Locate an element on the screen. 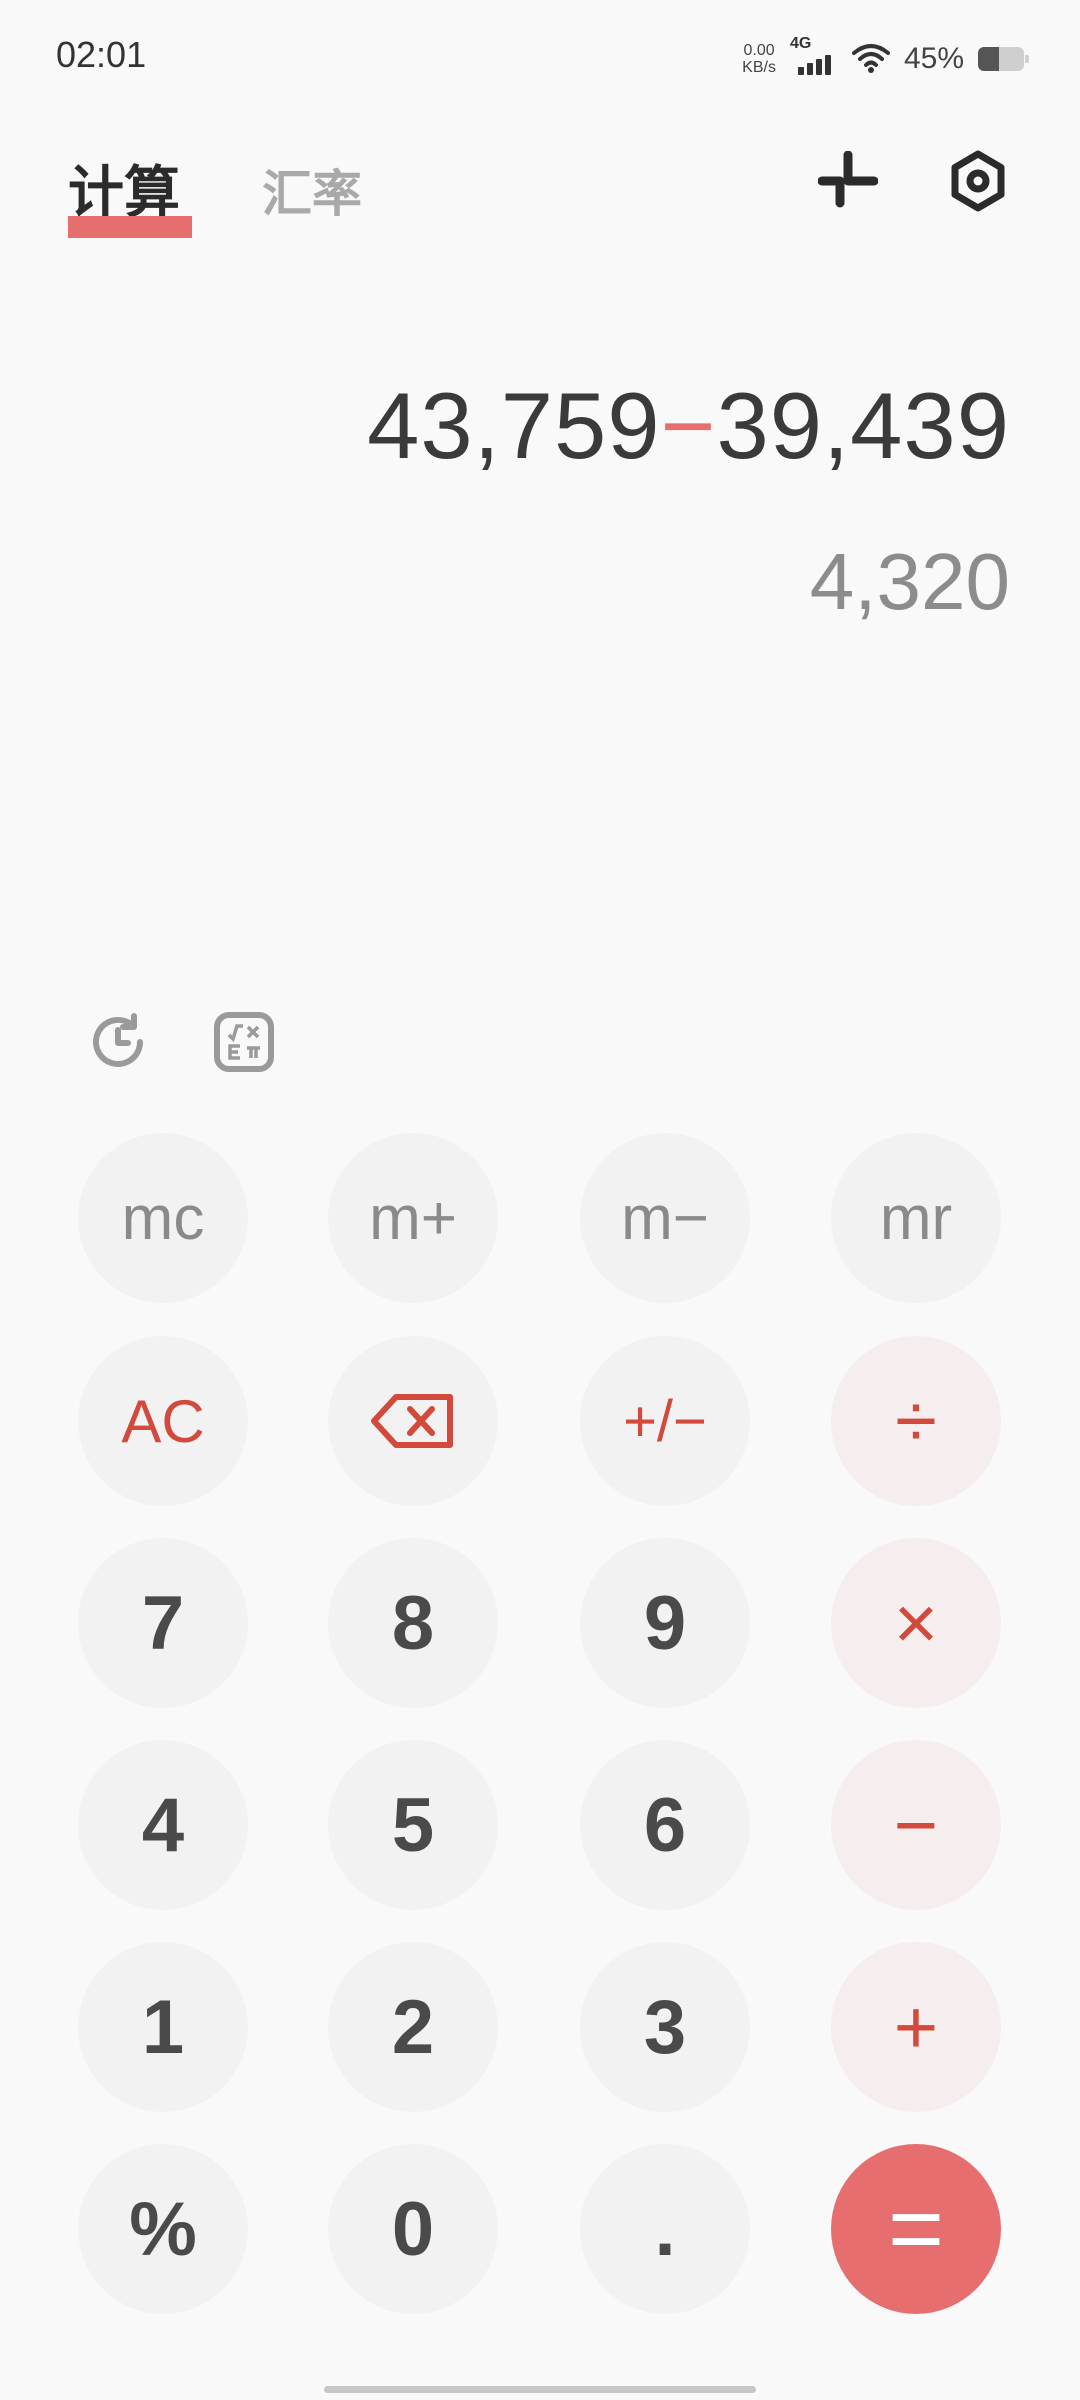  key-percent: % is located at coordinates (163, 2229).